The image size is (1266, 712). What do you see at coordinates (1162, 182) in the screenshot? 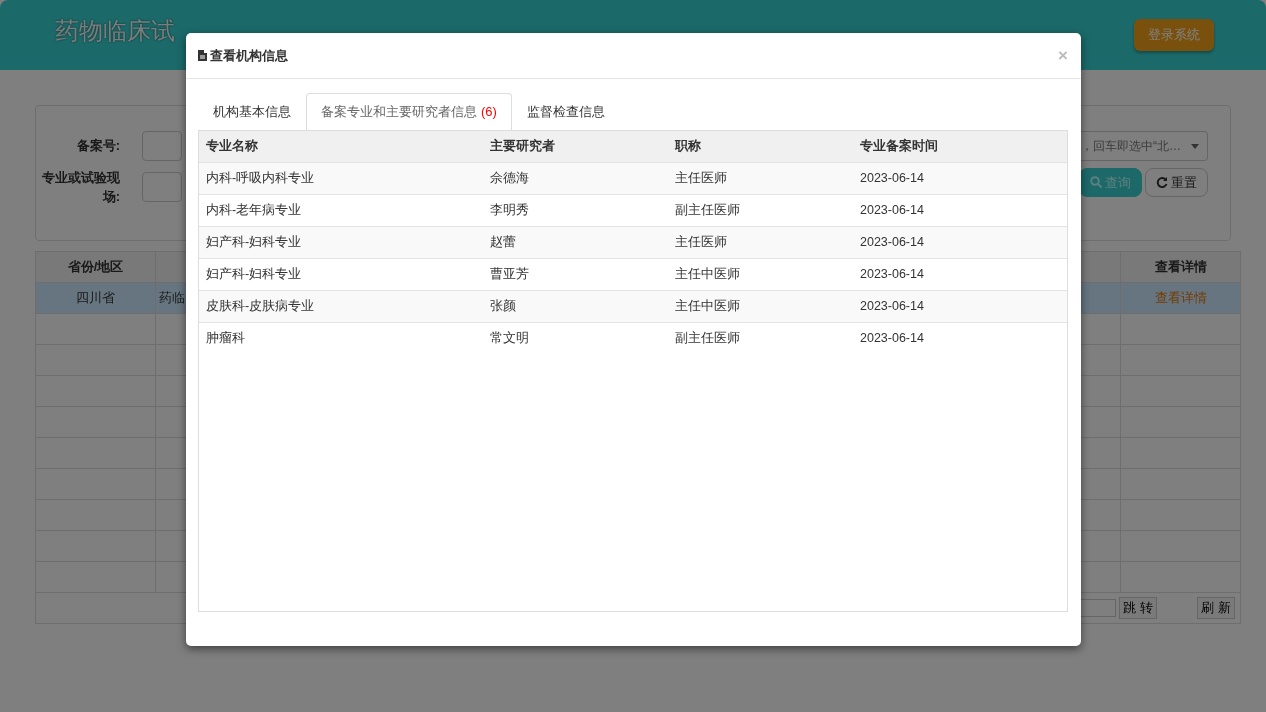
I see `refresh-icon` at bounding box center [1162, 182].